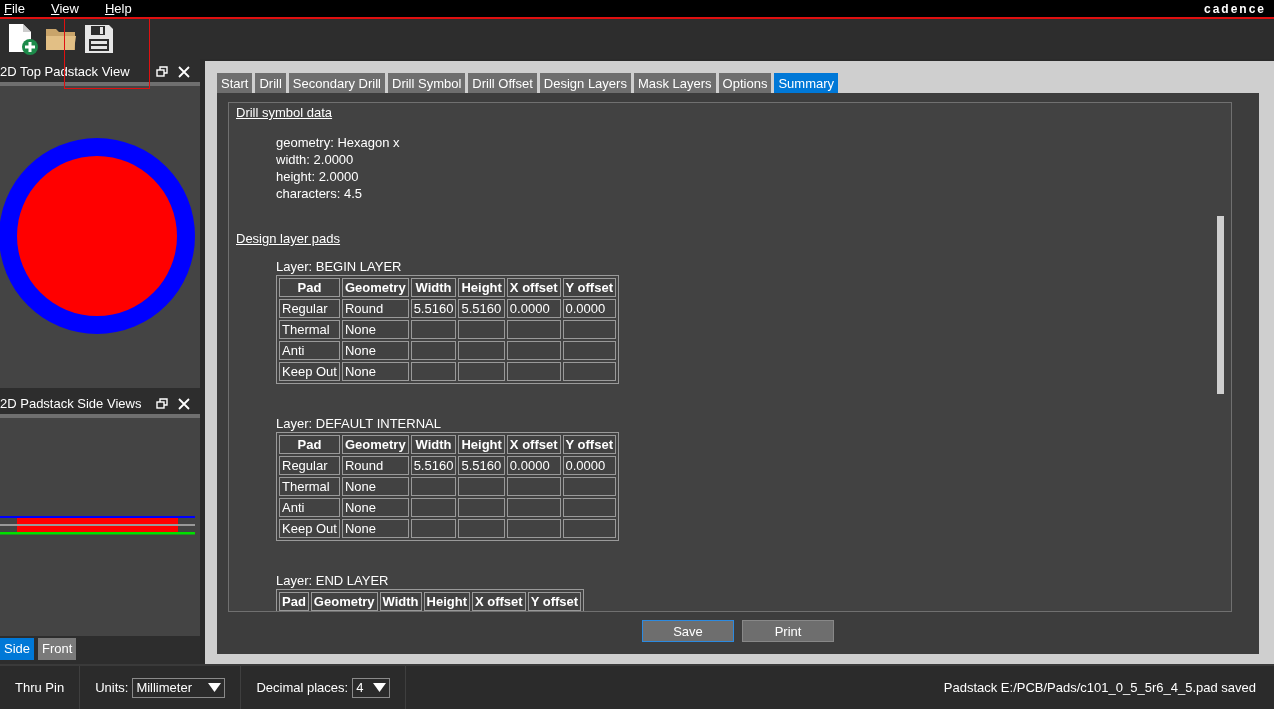 Image resolution: width=1274 pixels, height=709 pixels. What do you see at coordinates (57, 649) in the screenshot?
I see `view-tab: Front` at bounding box center [57, 649].